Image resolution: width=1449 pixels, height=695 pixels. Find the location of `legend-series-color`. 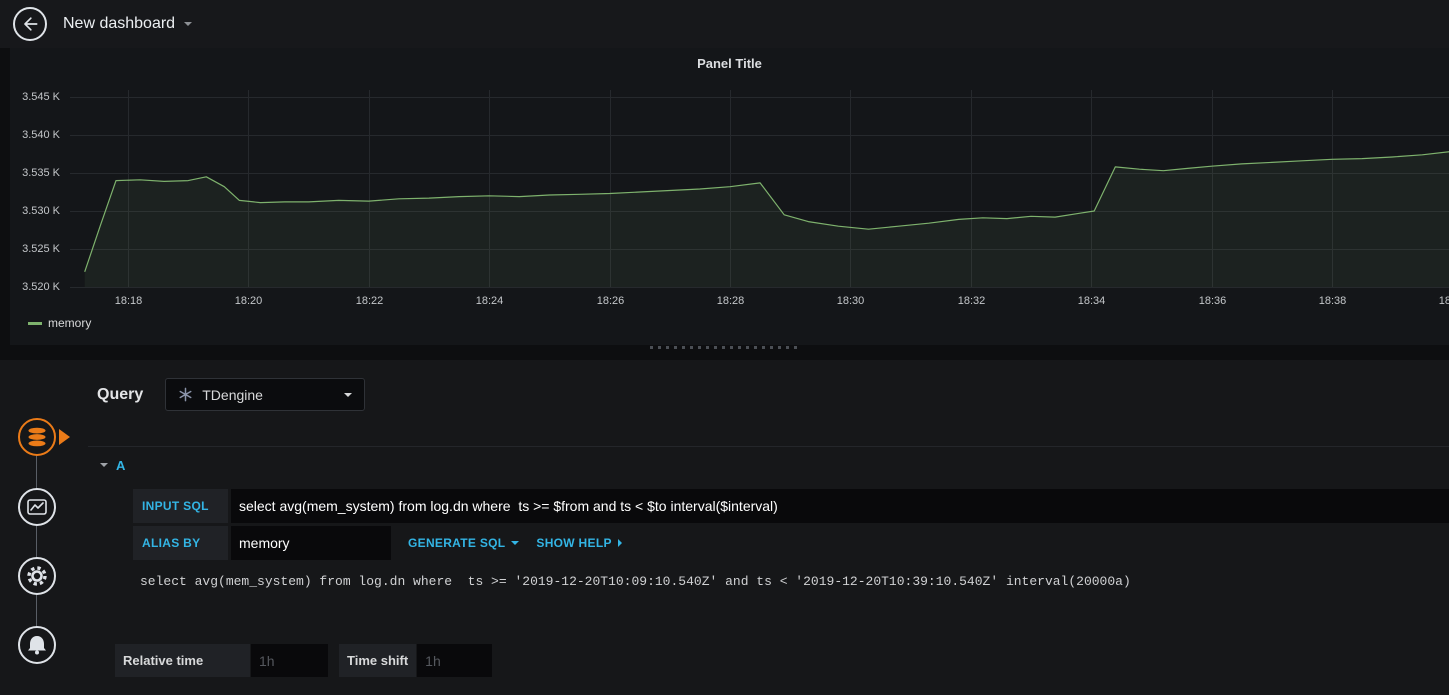

legend-series-color is located at coordinates (35, 323).